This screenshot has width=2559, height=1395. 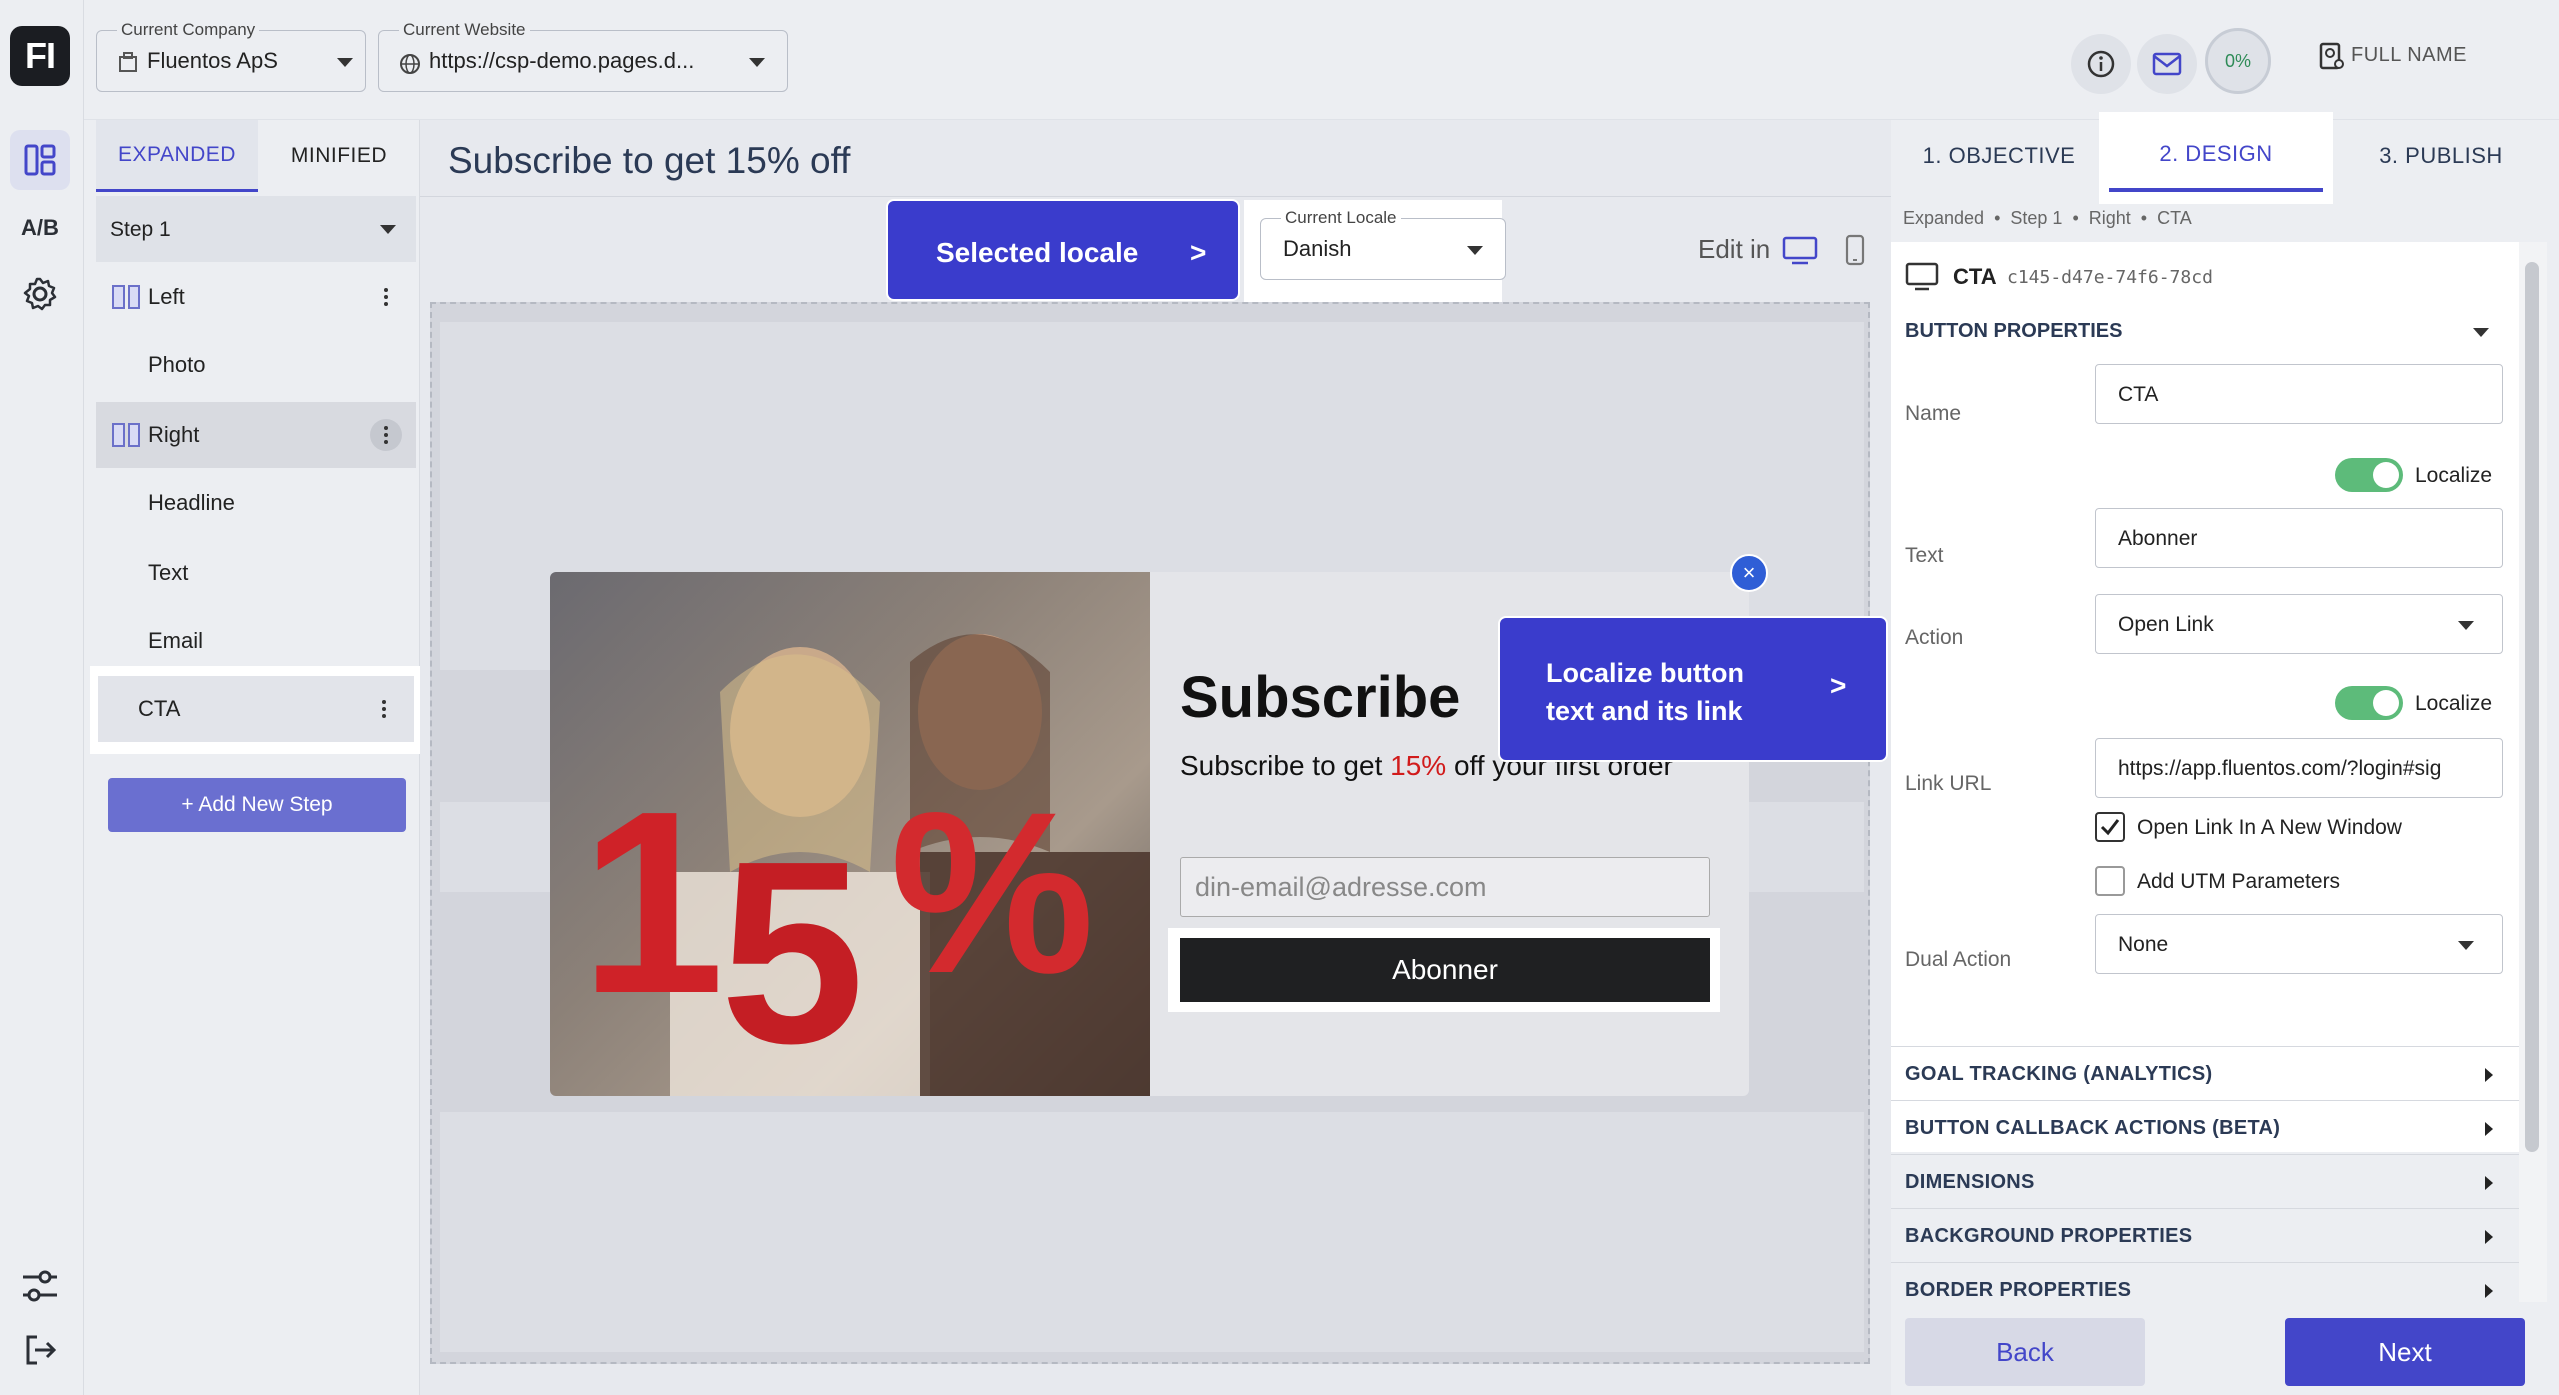 I want to click on desktop-icon, so click(x=1800, y=251).